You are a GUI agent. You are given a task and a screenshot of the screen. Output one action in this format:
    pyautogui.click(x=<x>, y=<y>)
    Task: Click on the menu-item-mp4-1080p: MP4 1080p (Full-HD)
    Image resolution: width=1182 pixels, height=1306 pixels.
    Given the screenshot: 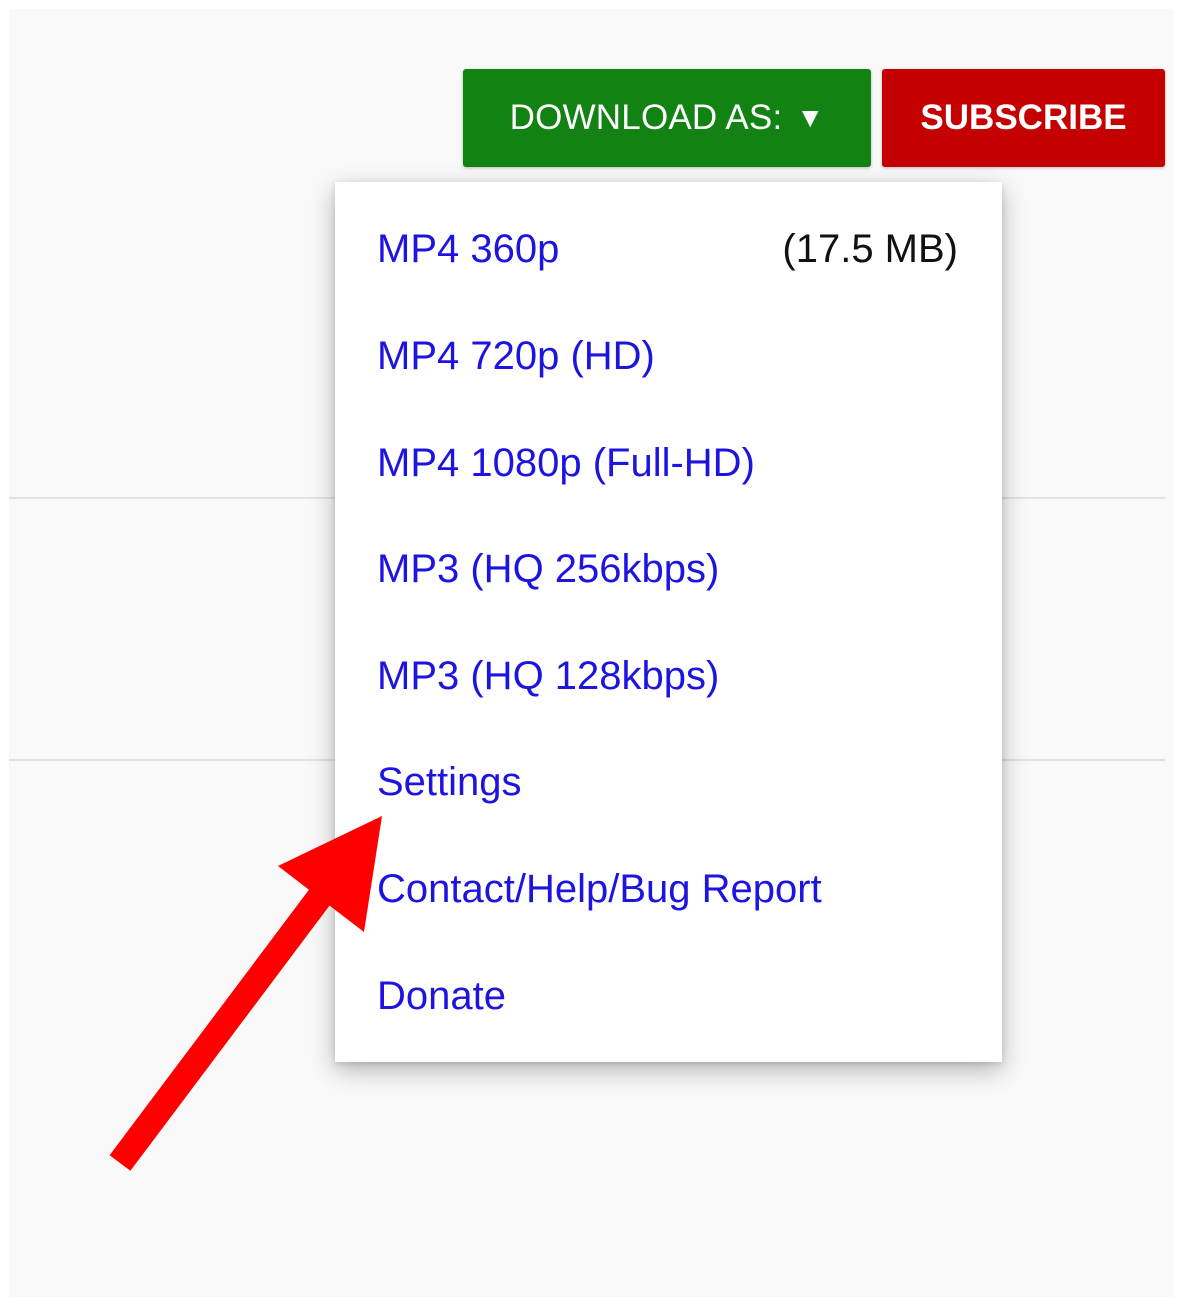 What is the action you would take?
    pyautogui.click(x=667, y=463)
    